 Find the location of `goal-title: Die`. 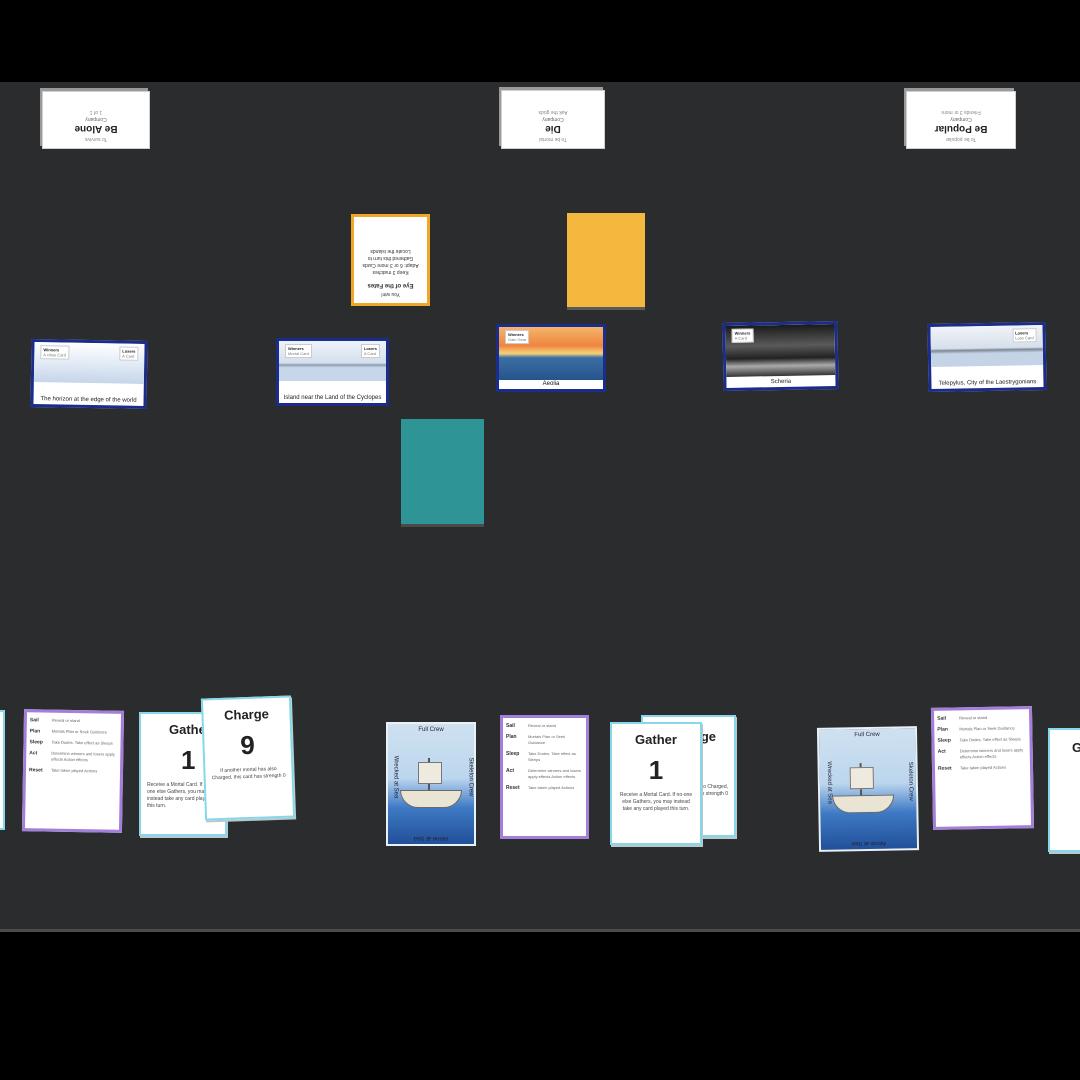

goal-title: Die is located at coordinates (553, 128).